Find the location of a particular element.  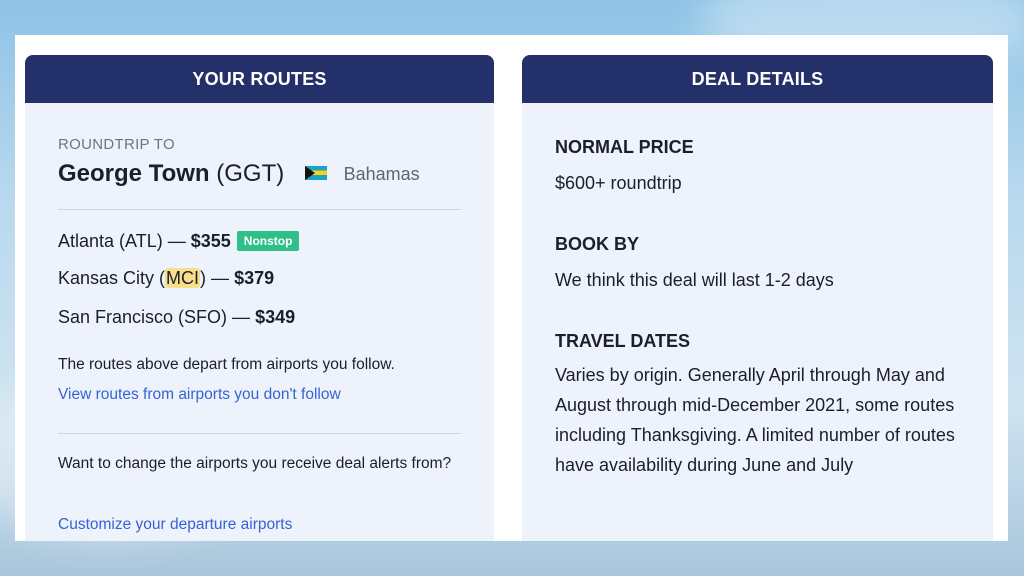

route-kansas-city: Kansas City (MCI) — $379 is located at coordinates (166, 278).